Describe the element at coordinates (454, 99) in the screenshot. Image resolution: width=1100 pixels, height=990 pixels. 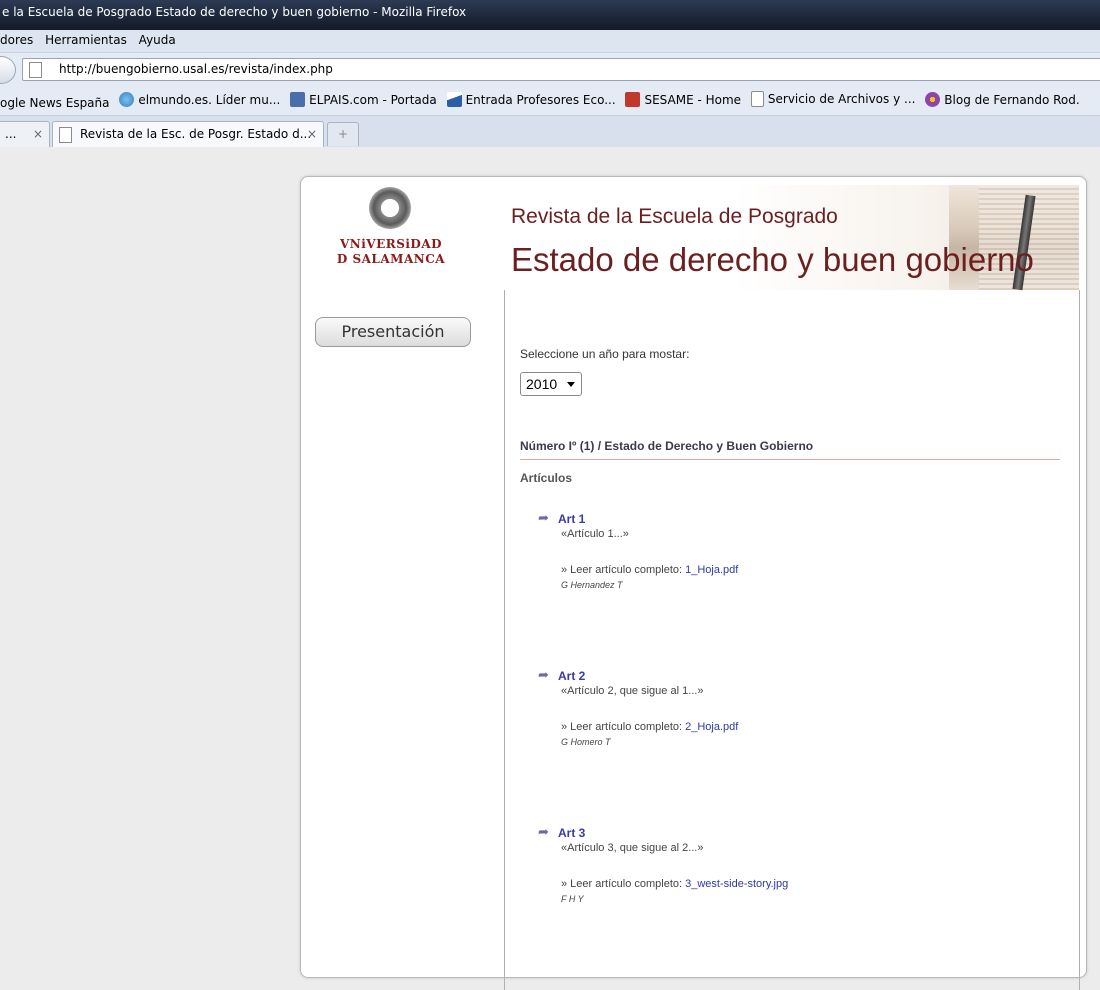
I see `usal-icon` at that location.